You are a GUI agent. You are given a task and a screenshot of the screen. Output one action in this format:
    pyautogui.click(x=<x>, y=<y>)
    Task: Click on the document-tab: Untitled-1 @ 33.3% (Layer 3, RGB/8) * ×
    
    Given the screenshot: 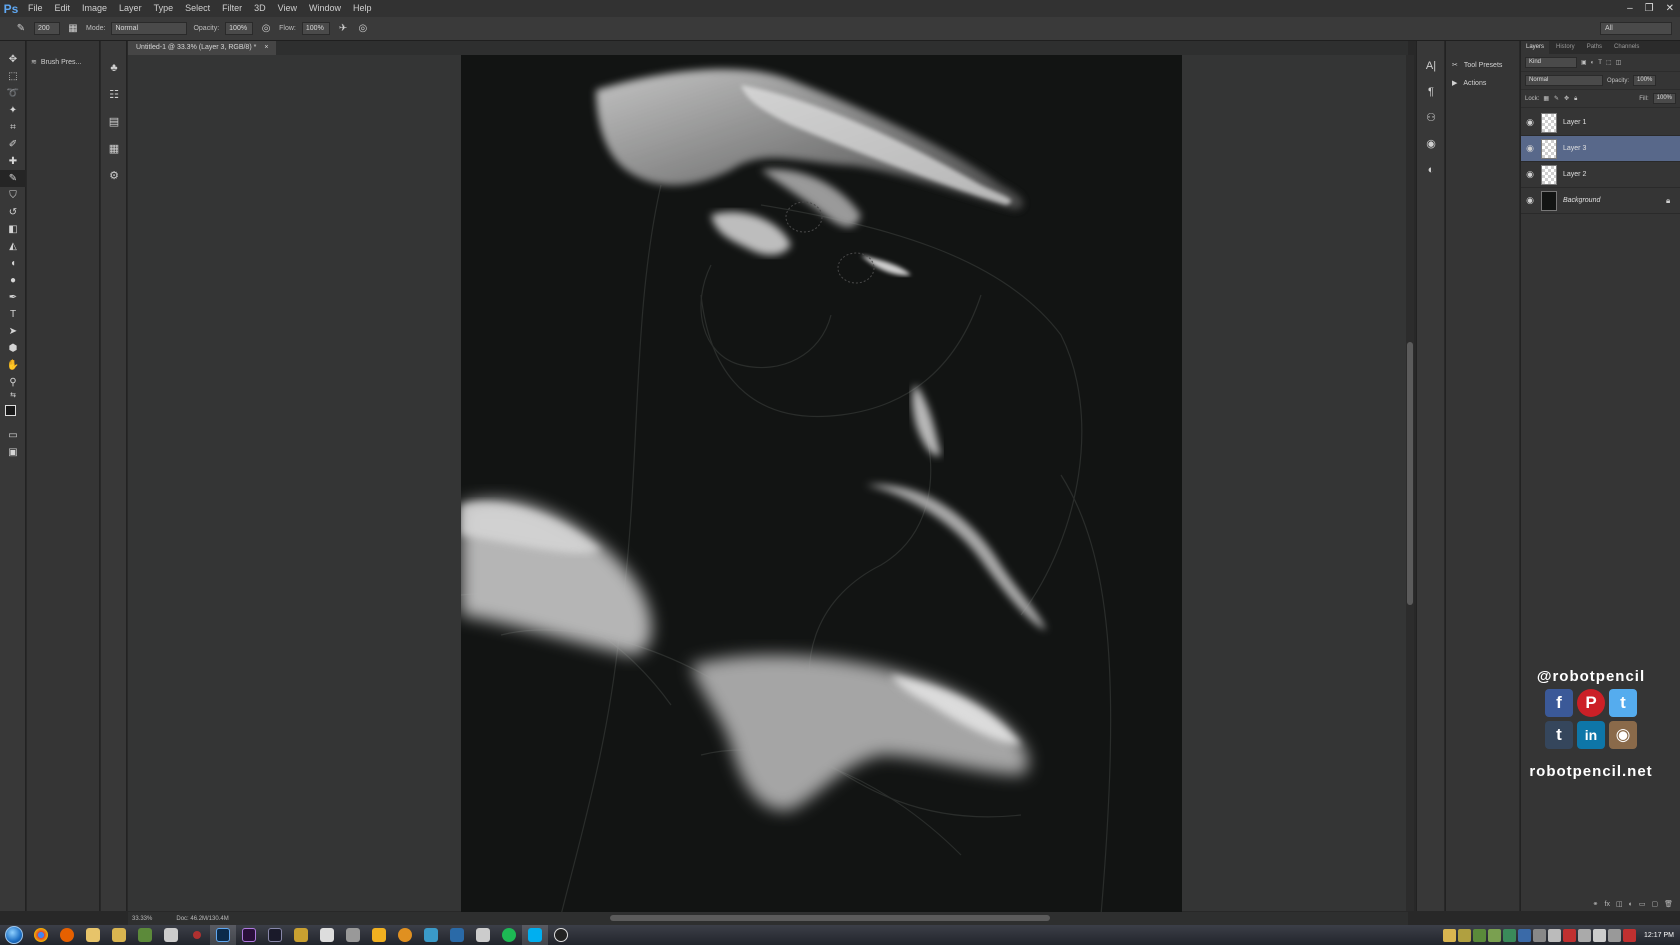 What is the action you would take?
    pyautogui.click(x=202, y=48)
    